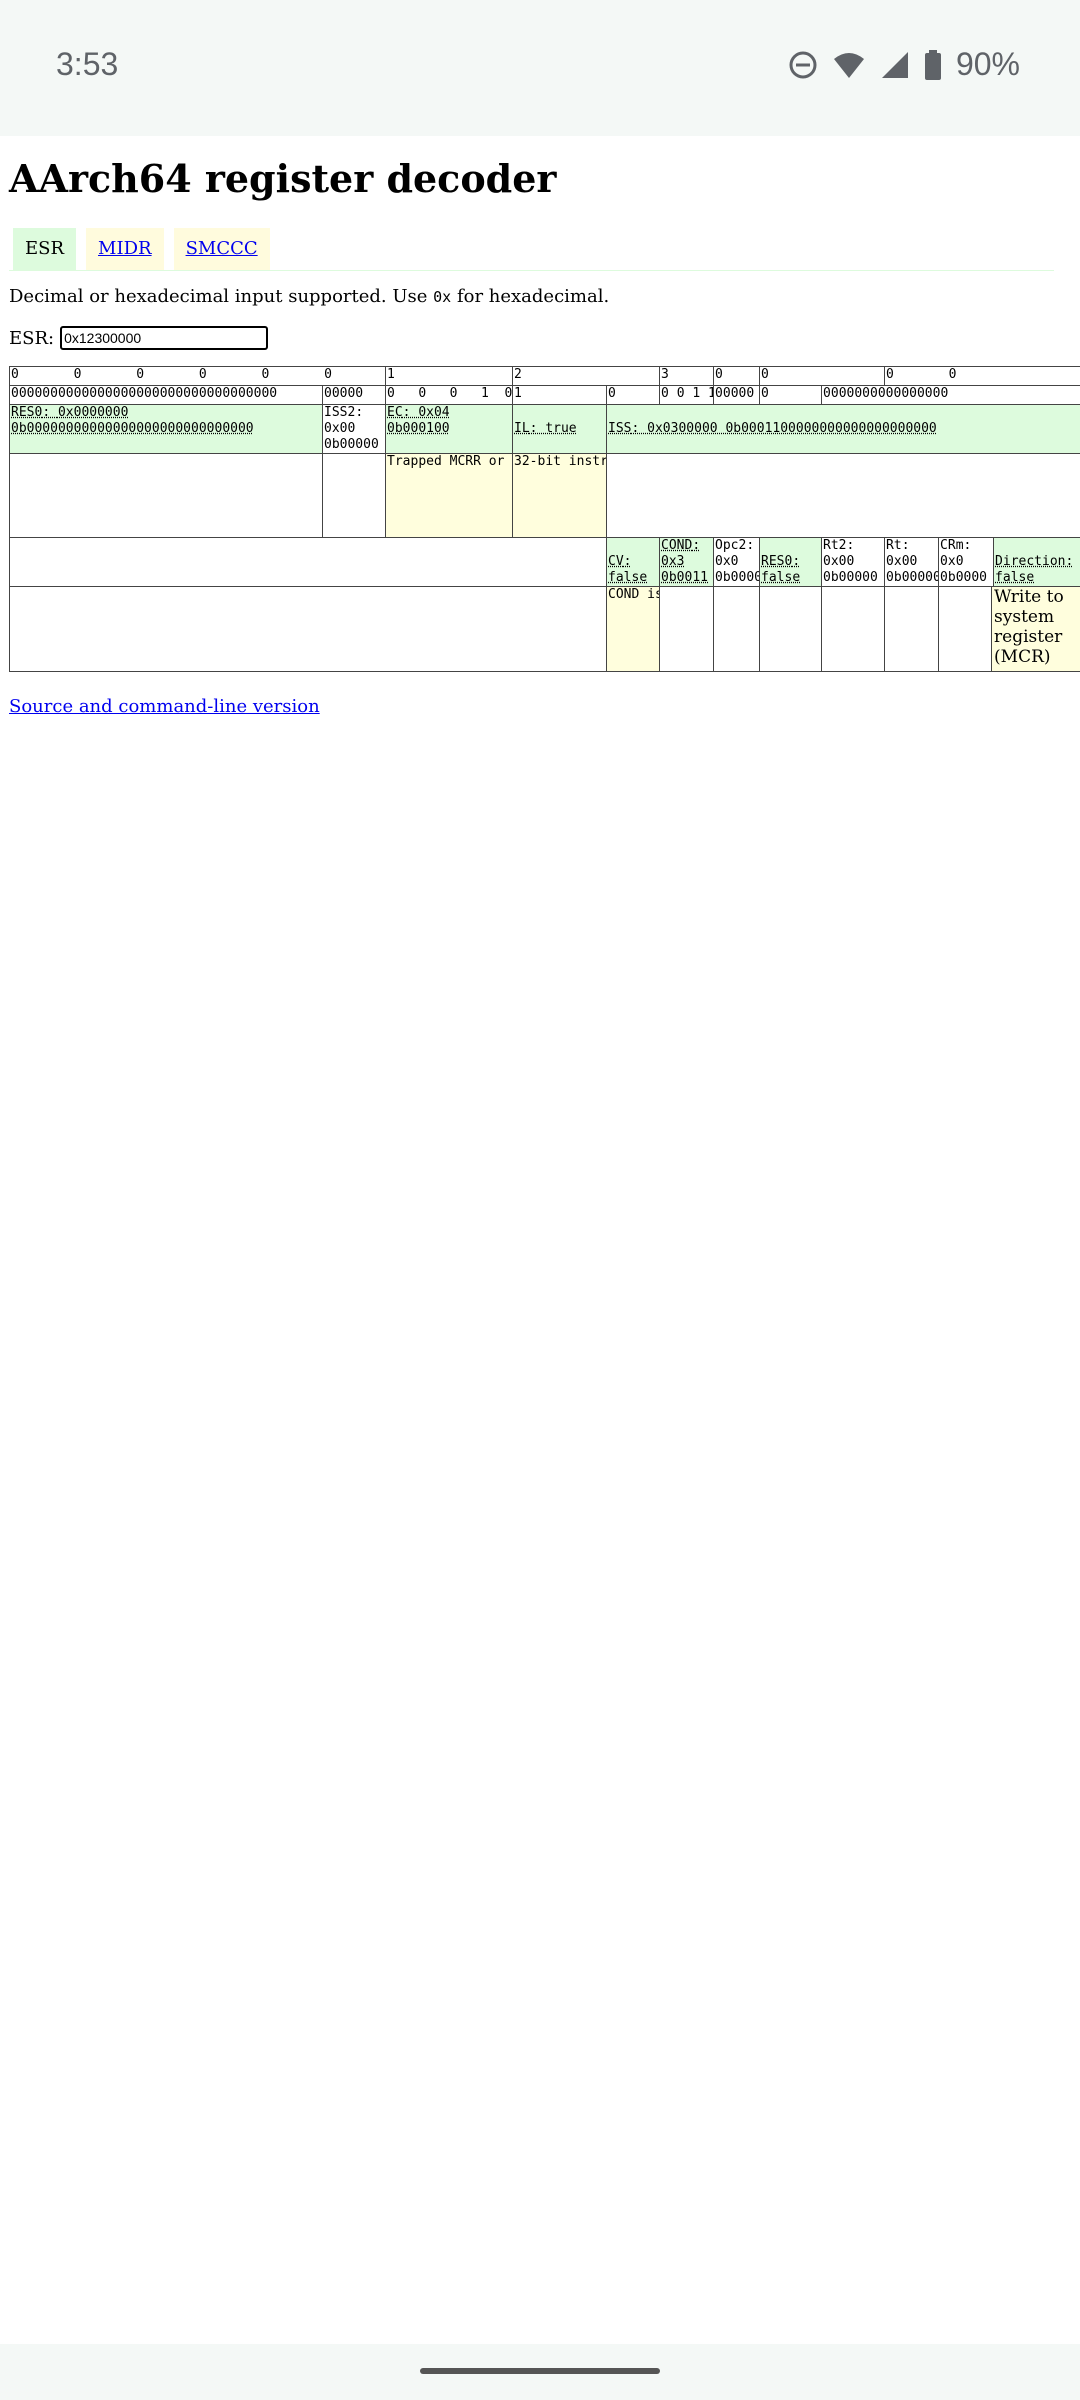 This screenshot has height=2400, width=1080. Describe the element at coordinates (633, 395) in the screenshot. I see `bits-iss-a: 0` at that location.